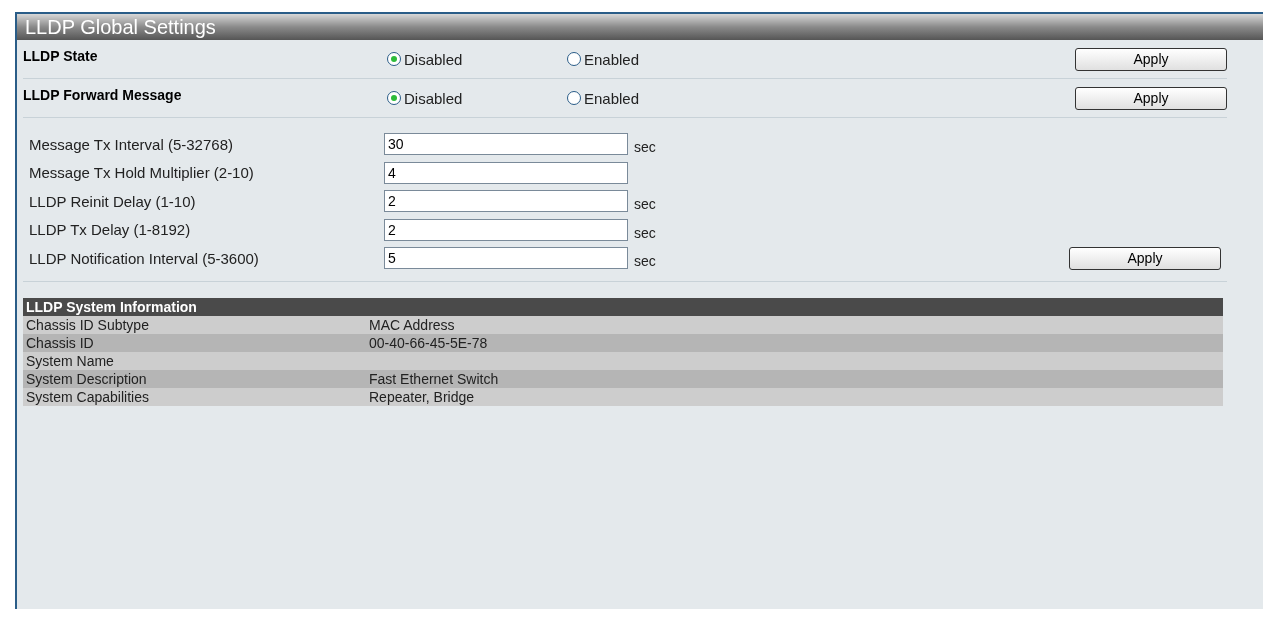 Image resolution: width=1278 pixels, height=621 pixels. What do you see at coordinates (428, 342) in the screenshot?
I see `table-cell: 00-40-66-45-5E-78` at bounding box center [428, 342].